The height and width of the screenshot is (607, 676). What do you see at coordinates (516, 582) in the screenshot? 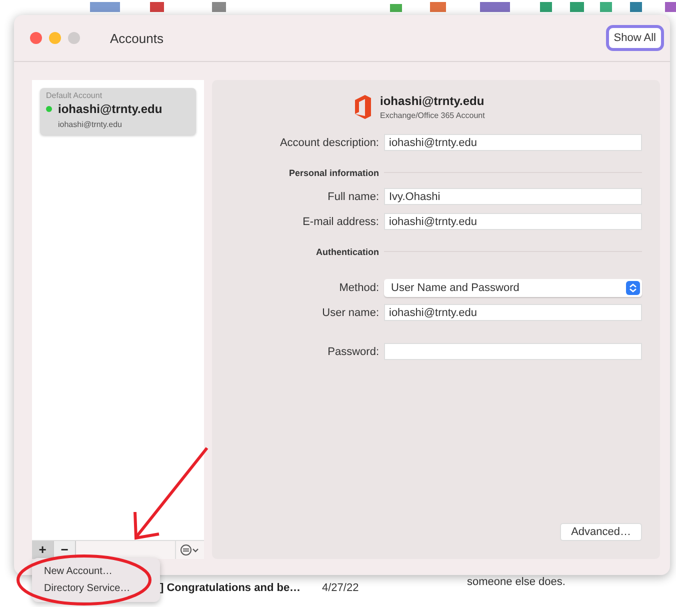
I see `message-preview: someone else does.` at bounding box center [516, 582].